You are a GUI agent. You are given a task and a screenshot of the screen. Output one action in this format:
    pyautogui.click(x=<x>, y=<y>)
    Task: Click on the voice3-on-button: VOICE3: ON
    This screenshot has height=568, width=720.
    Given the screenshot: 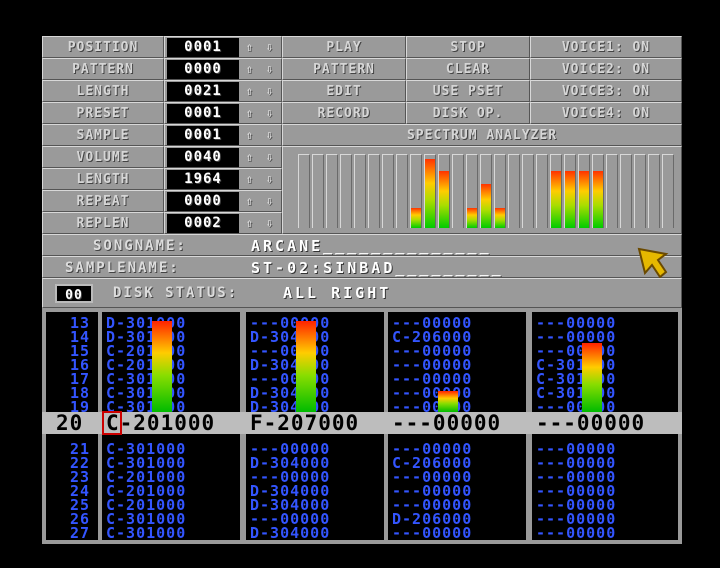 What is the action you would take?
    pyautogui.click(x=606, y=91)
    